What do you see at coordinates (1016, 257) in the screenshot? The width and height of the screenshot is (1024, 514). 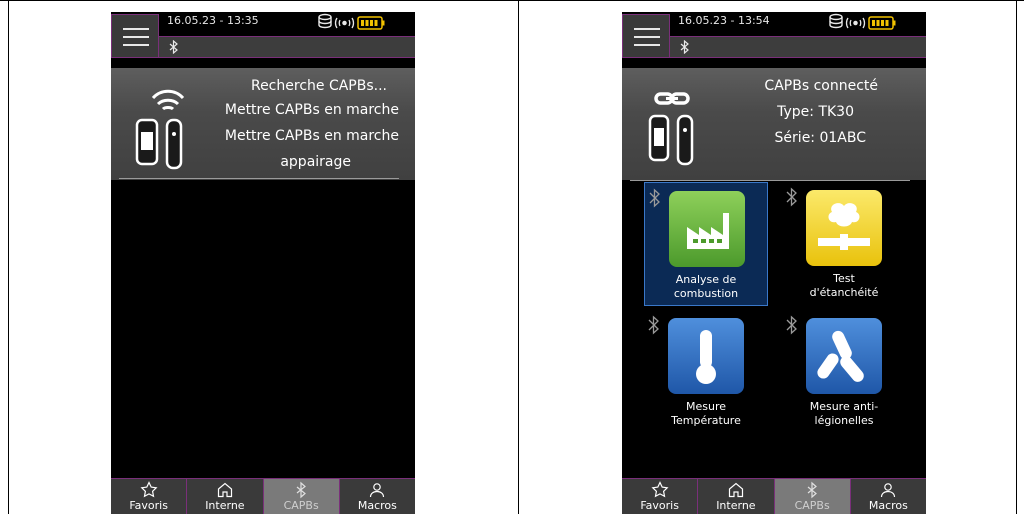 I see `table-border-right` at bounding box center [1016, 257].